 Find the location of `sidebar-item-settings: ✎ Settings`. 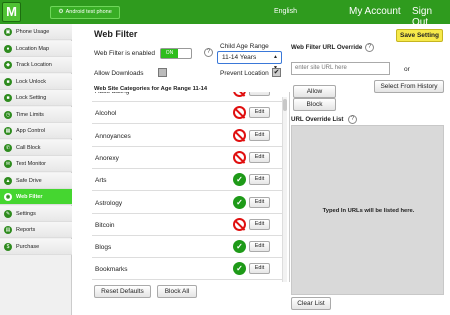

sidebar-item-settings: ✎ Settings is located at coordinates (36, 213).